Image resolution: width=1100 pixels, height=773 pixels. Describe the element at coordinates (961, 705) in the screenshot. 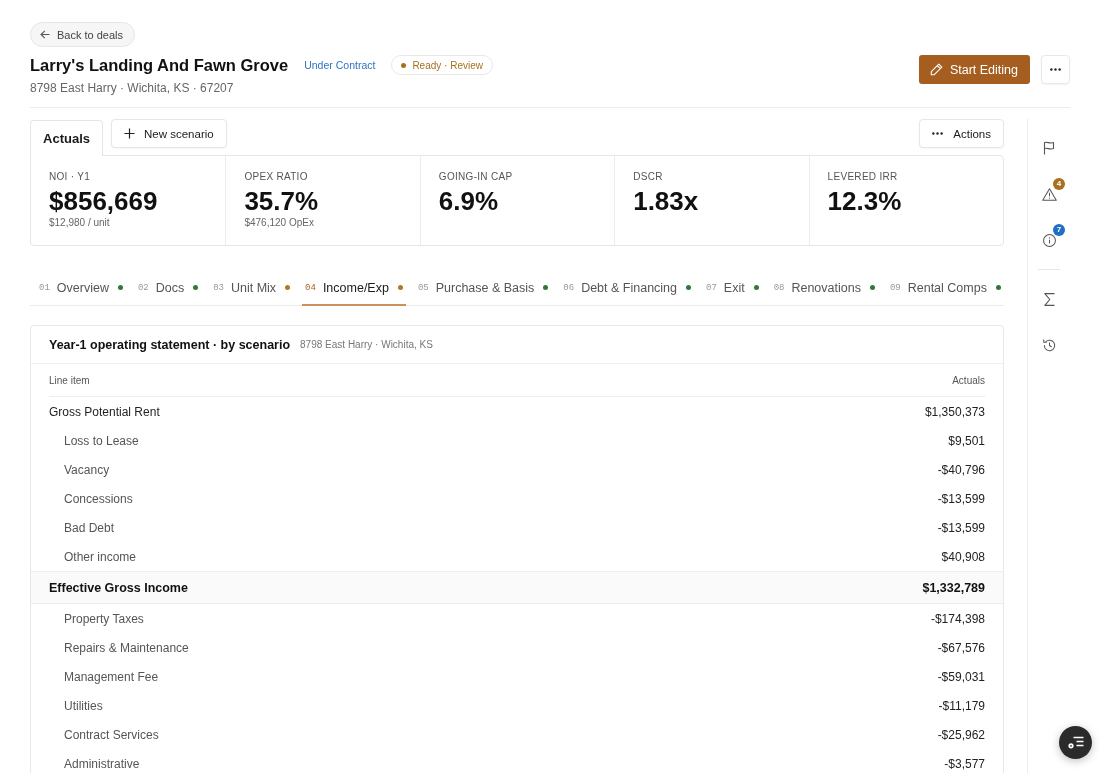

I see `amount: -$11,179` at that location.